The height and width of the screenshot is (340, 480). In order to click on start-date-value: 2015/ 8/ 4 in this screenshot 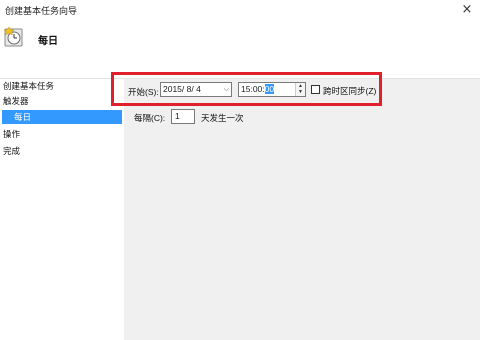, I will do `click(182, 89)`.